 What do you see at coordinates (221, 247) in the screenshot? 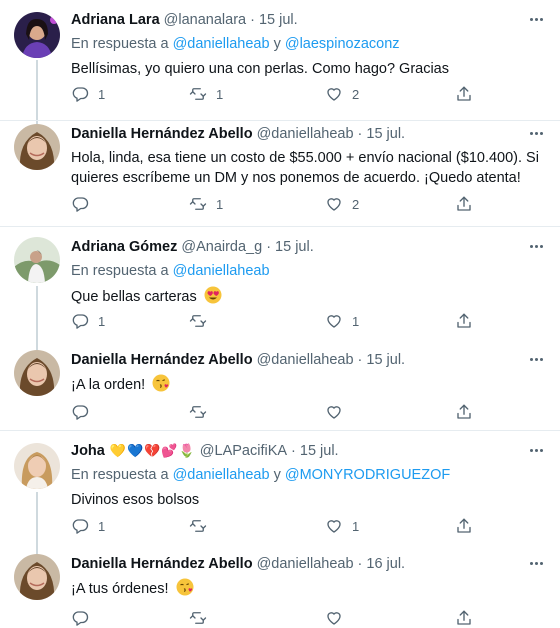
I see `author-handle: @Anairda_g` at bounding box center [221, 247].